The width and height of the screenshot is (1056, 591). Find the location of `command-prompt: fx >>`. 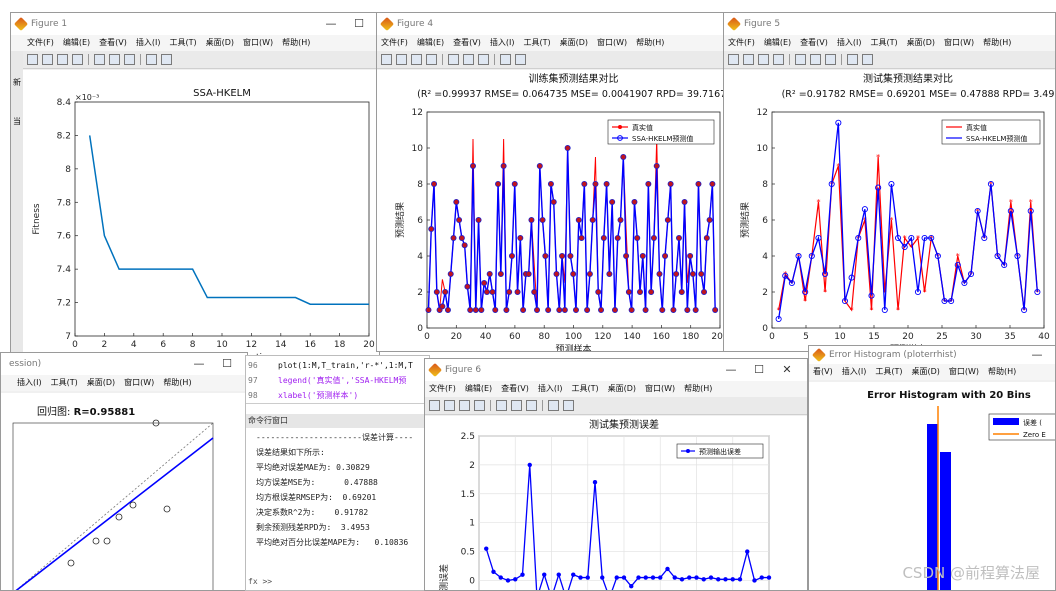

command-prompt: fx >> is located at coordinates (259, 581).